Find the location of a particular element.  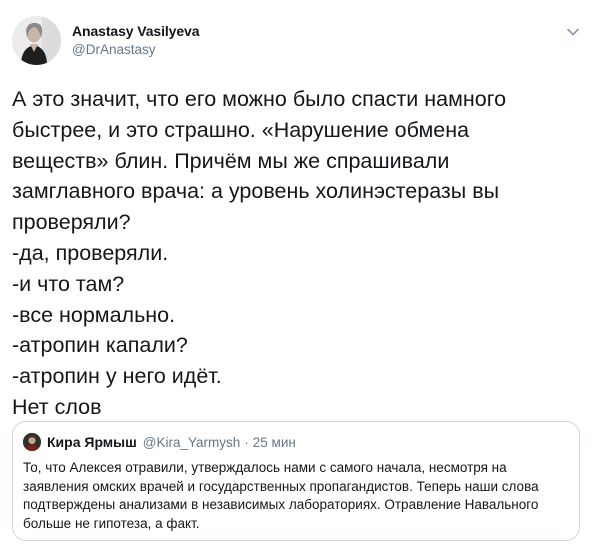

quoted-author-handle: @Kira_Yarmysh is located at coordinates (191, 442).